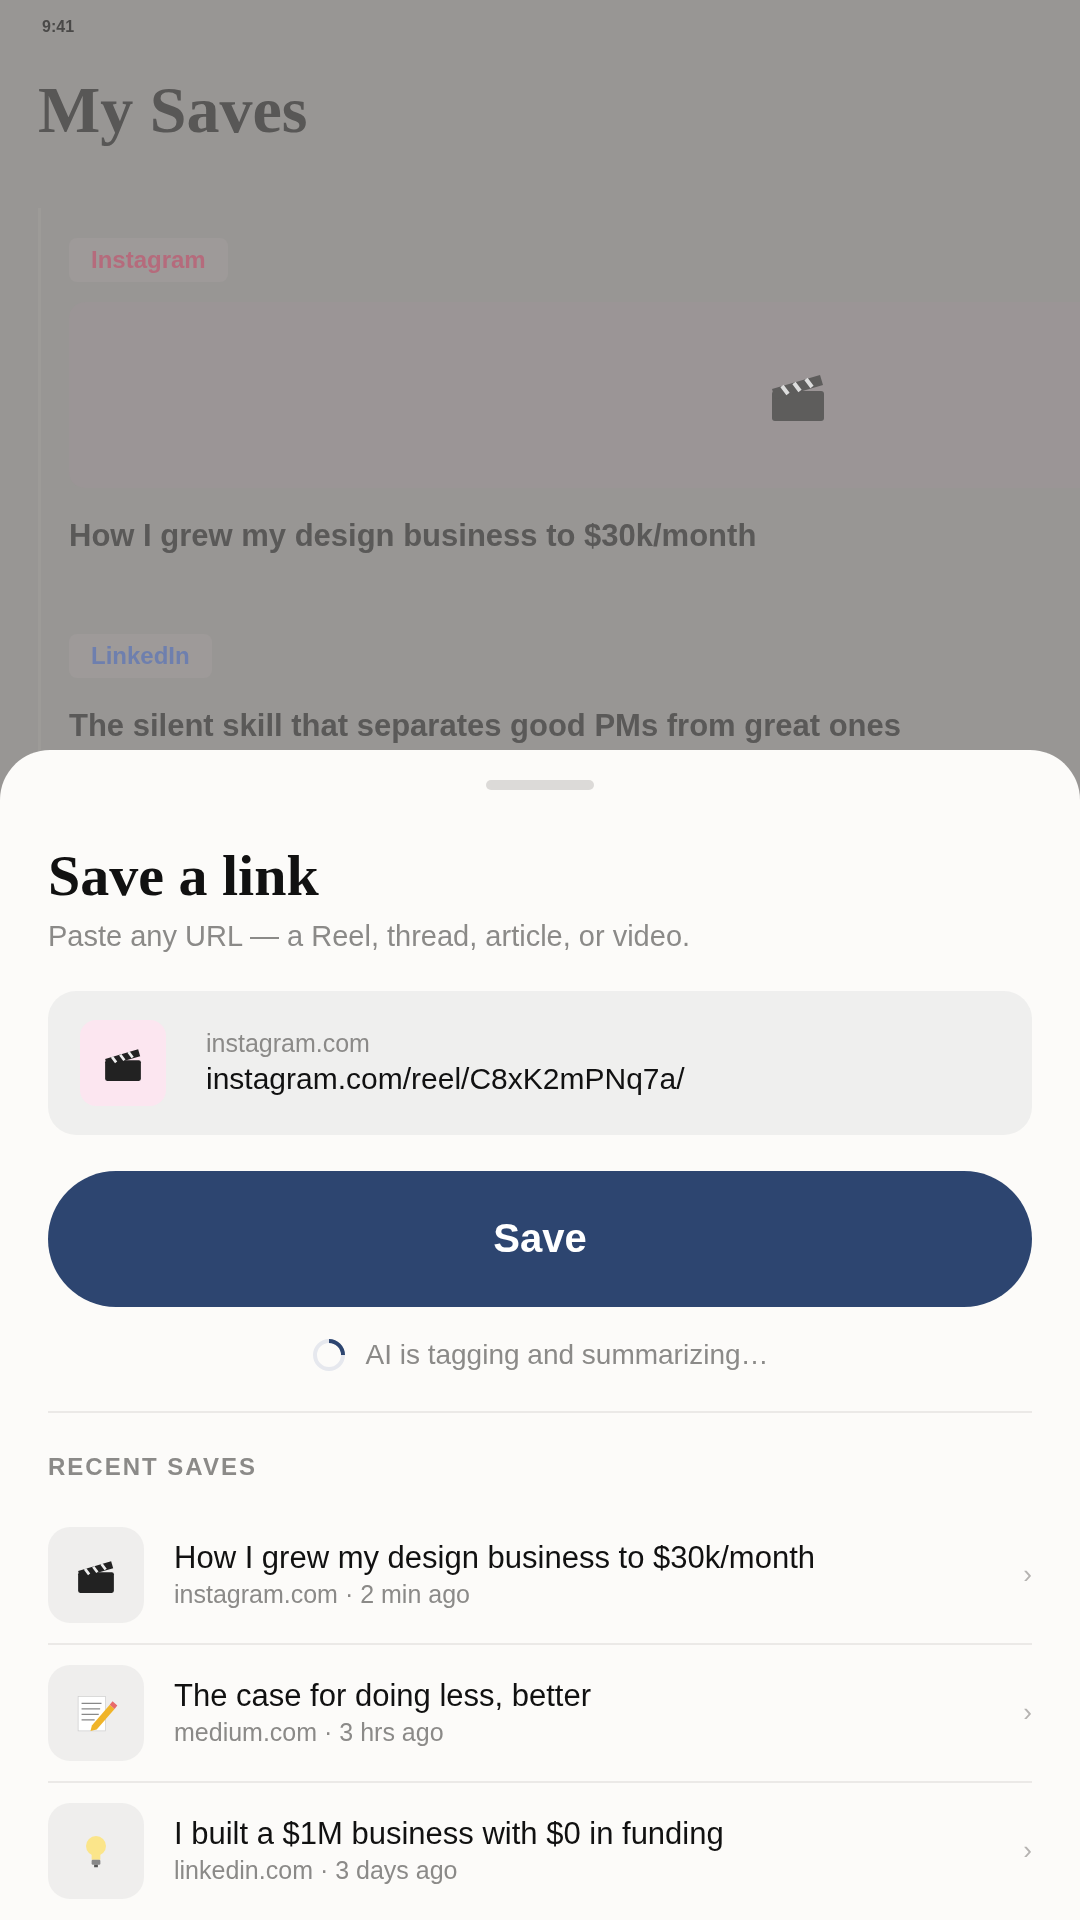 The width and height of the screenshot is (1080, 1920). Describe the element at coordinates (184, 876) in the screenshot. I see `sheet-title: Save a link` at that location.